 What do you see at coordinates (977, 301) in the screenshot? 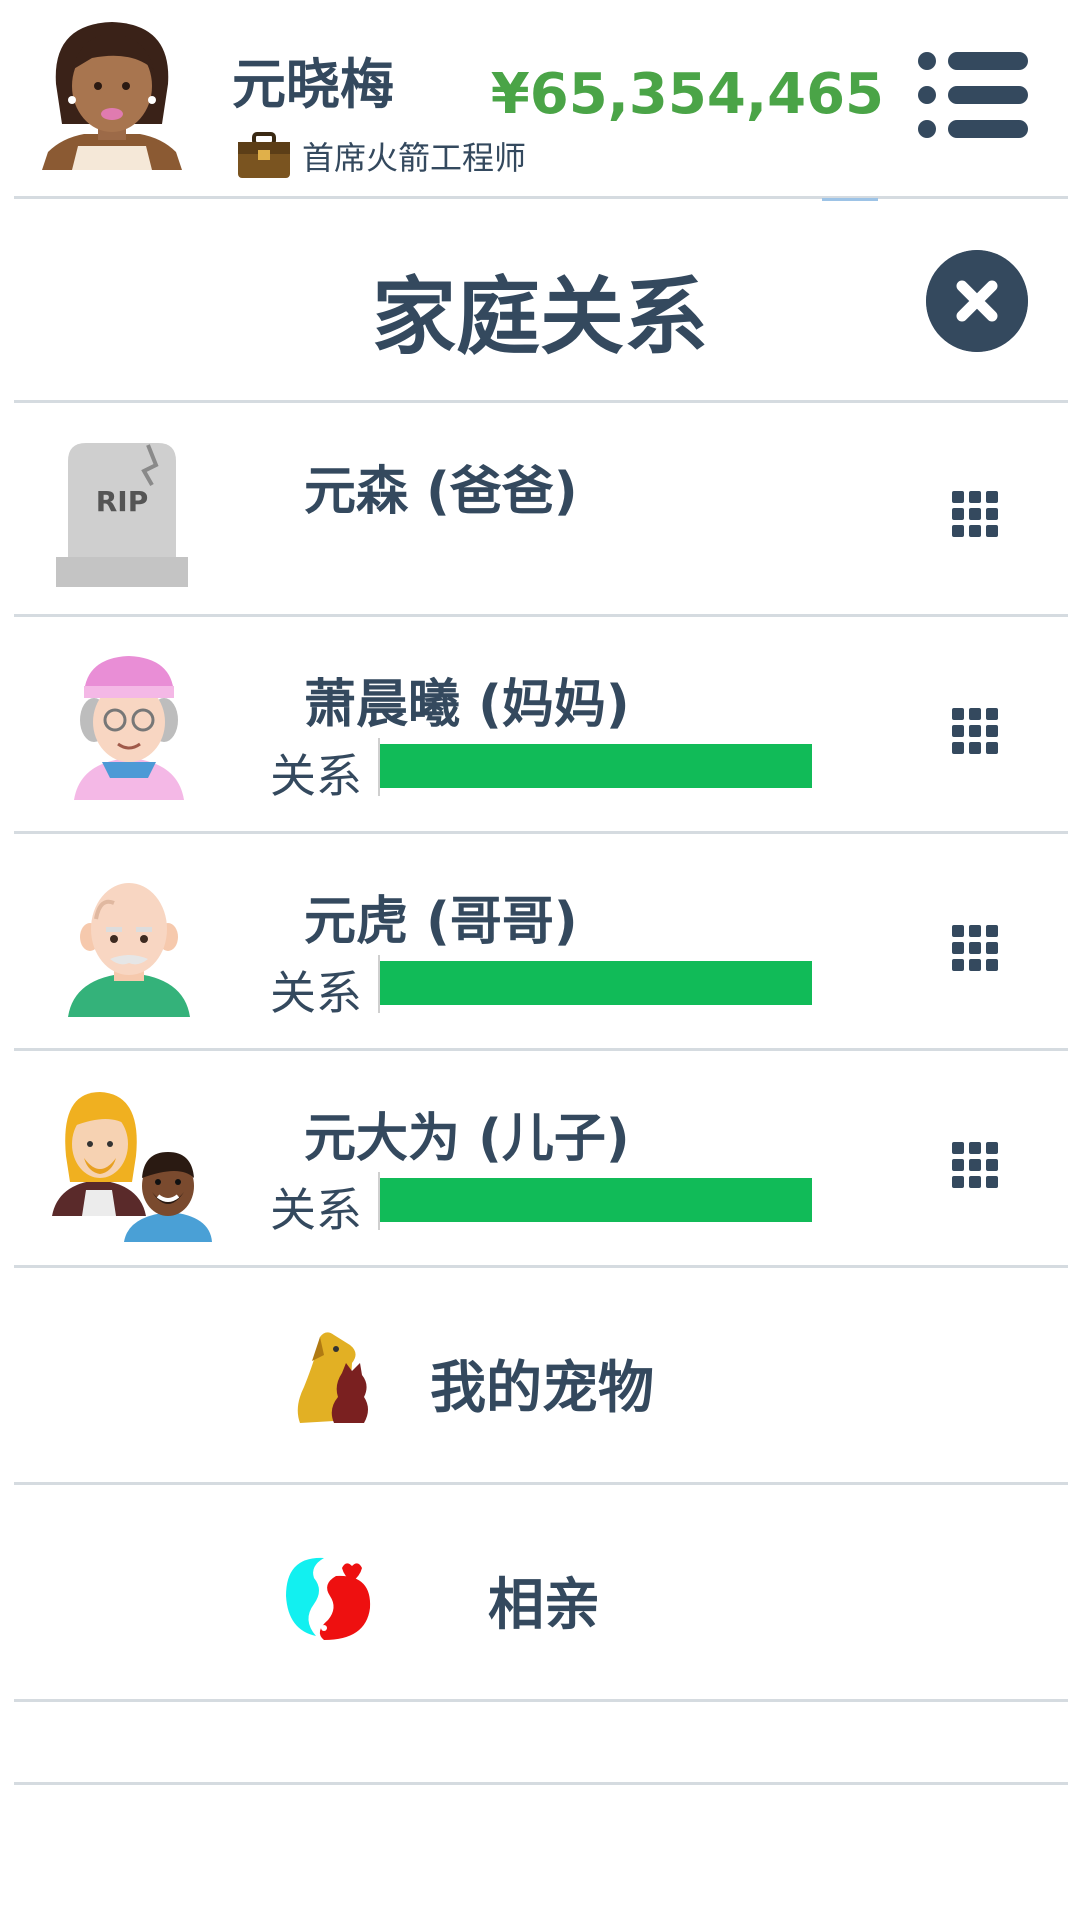
I see `close-icon` at bounding box center [977, 301].